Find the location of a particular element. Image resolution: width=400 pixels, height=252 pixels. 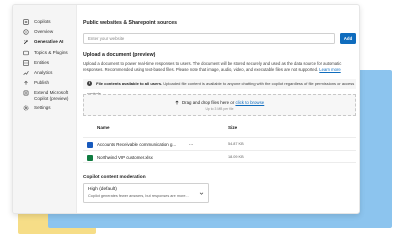

topics-icon is located at coordinates (26, 53).